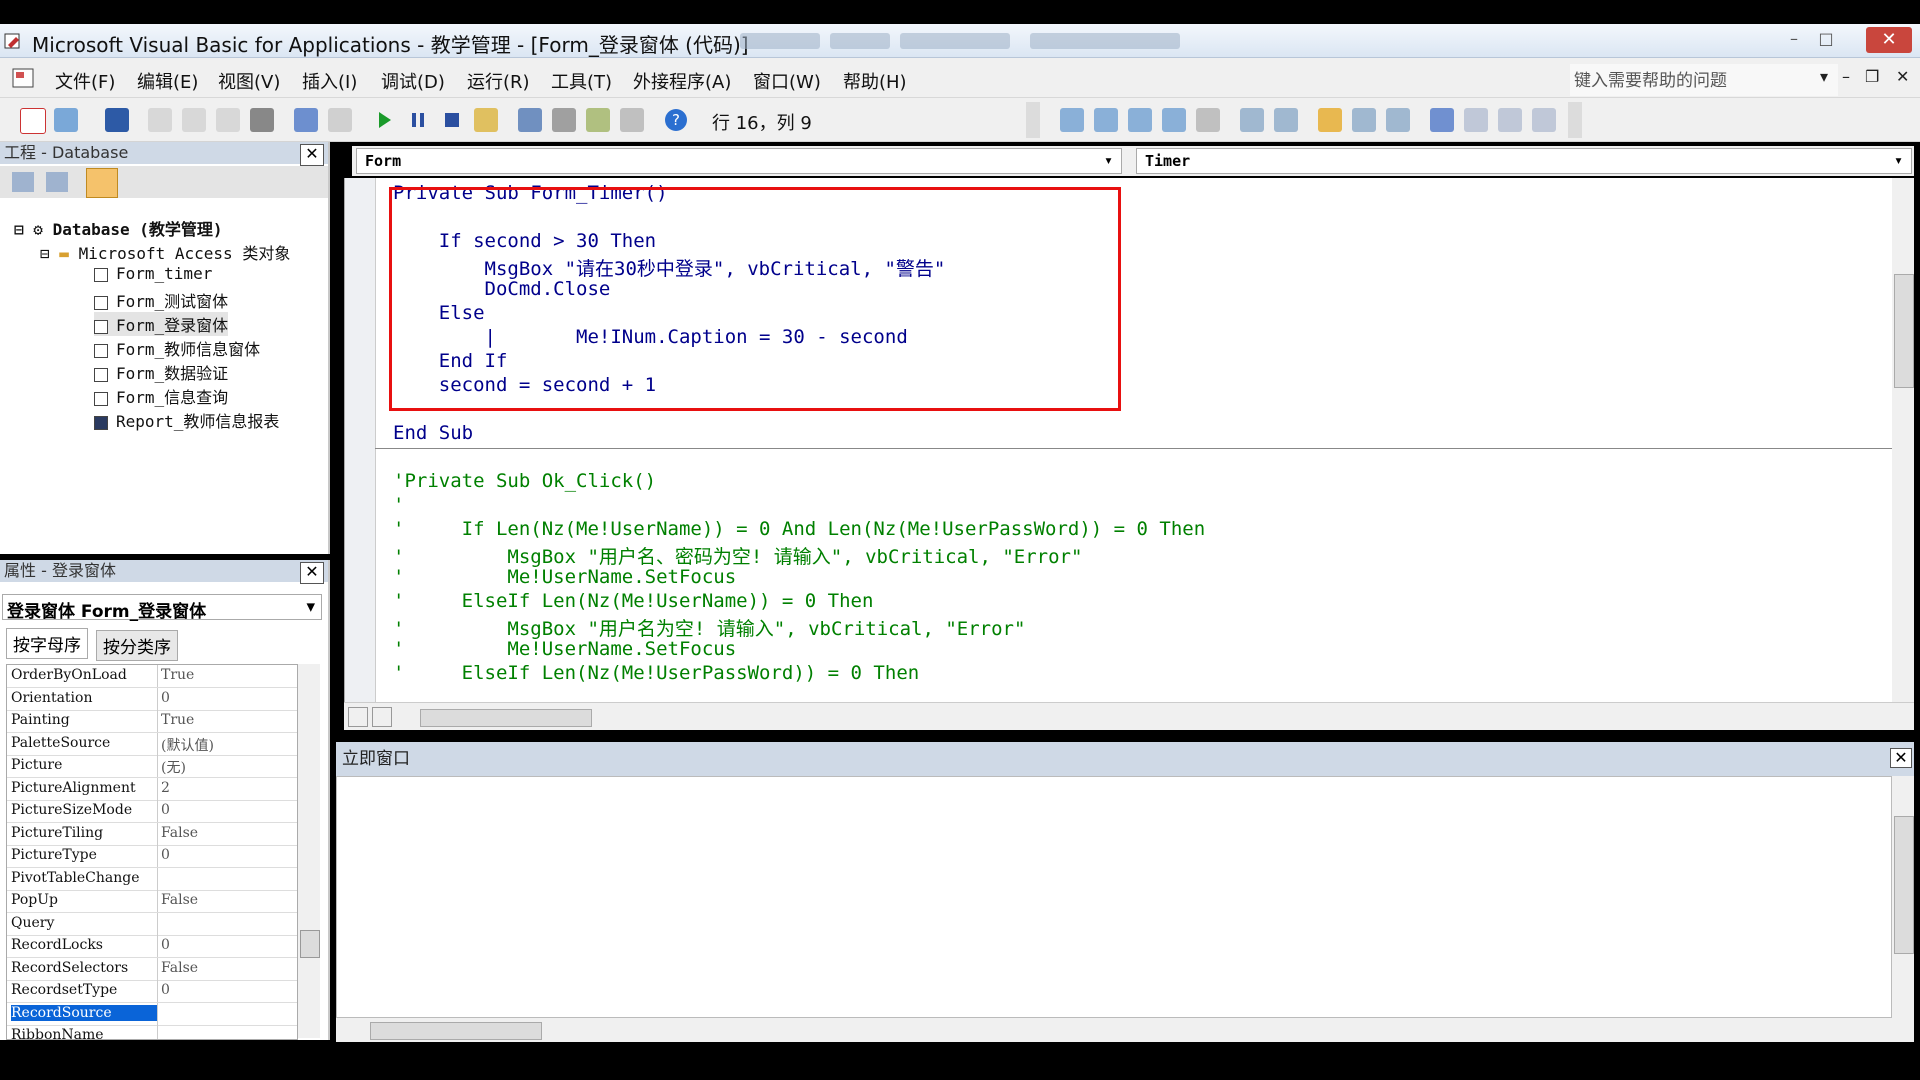  Describe the element at coordinates (329, 81) in the screenshot. I see `menu-insert: 插入(I)` at that location.